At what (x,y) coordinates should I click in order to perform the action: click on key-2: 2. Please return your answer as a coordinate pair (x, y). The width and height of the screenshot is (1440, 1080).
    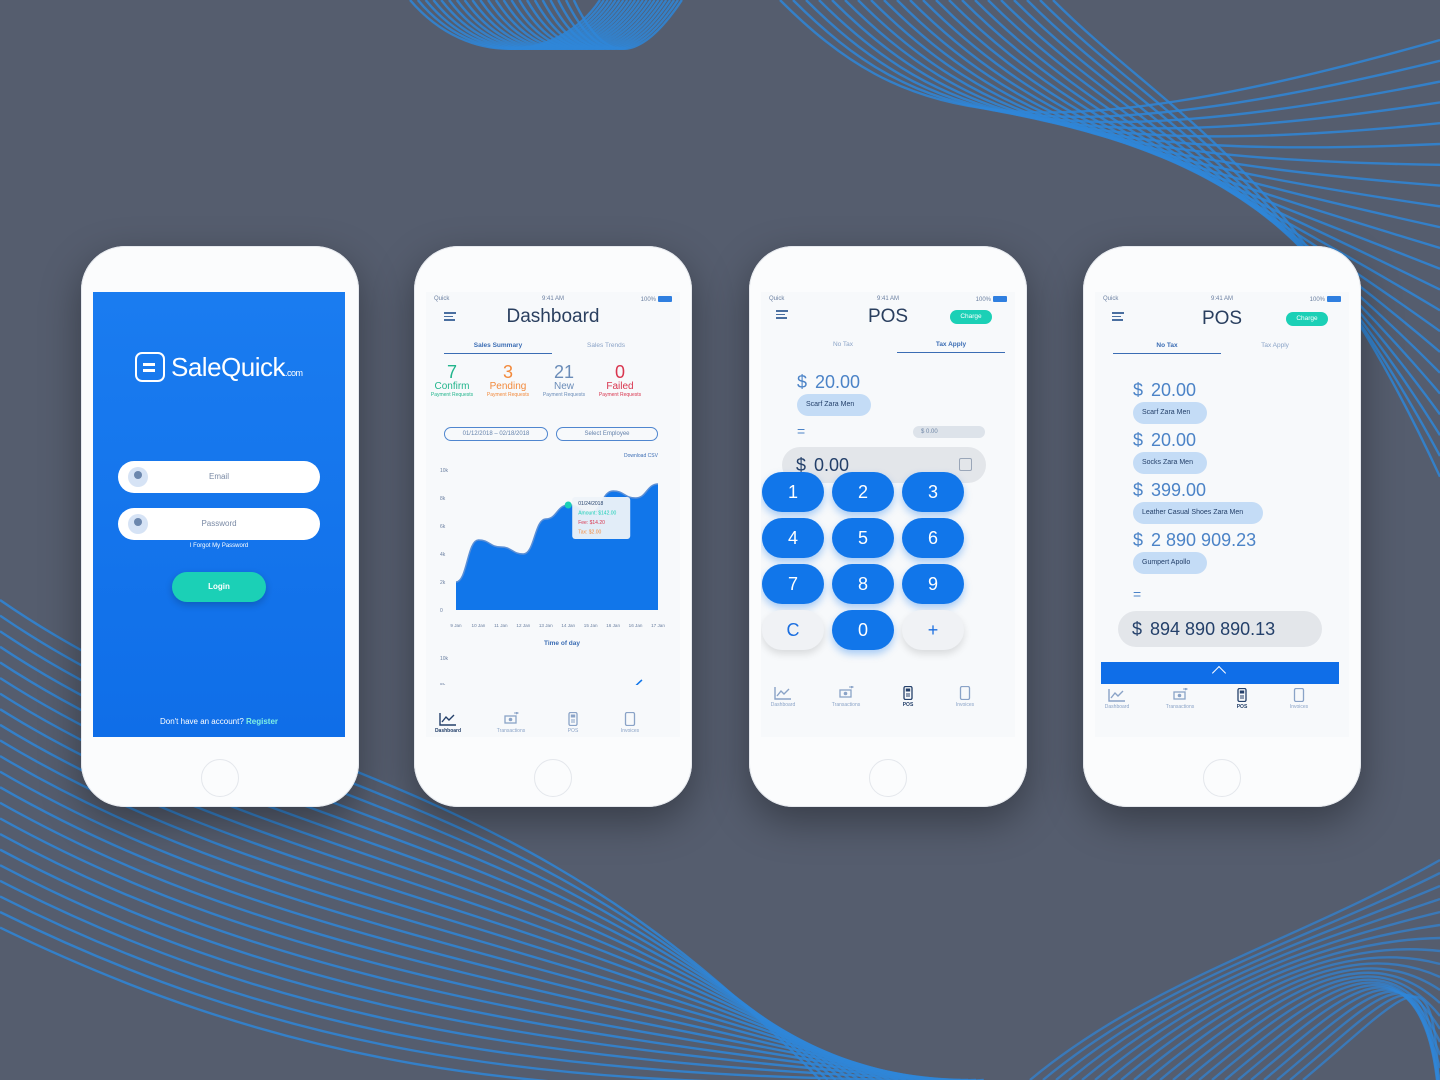
    Looking at the image, I should click on (863, 492).